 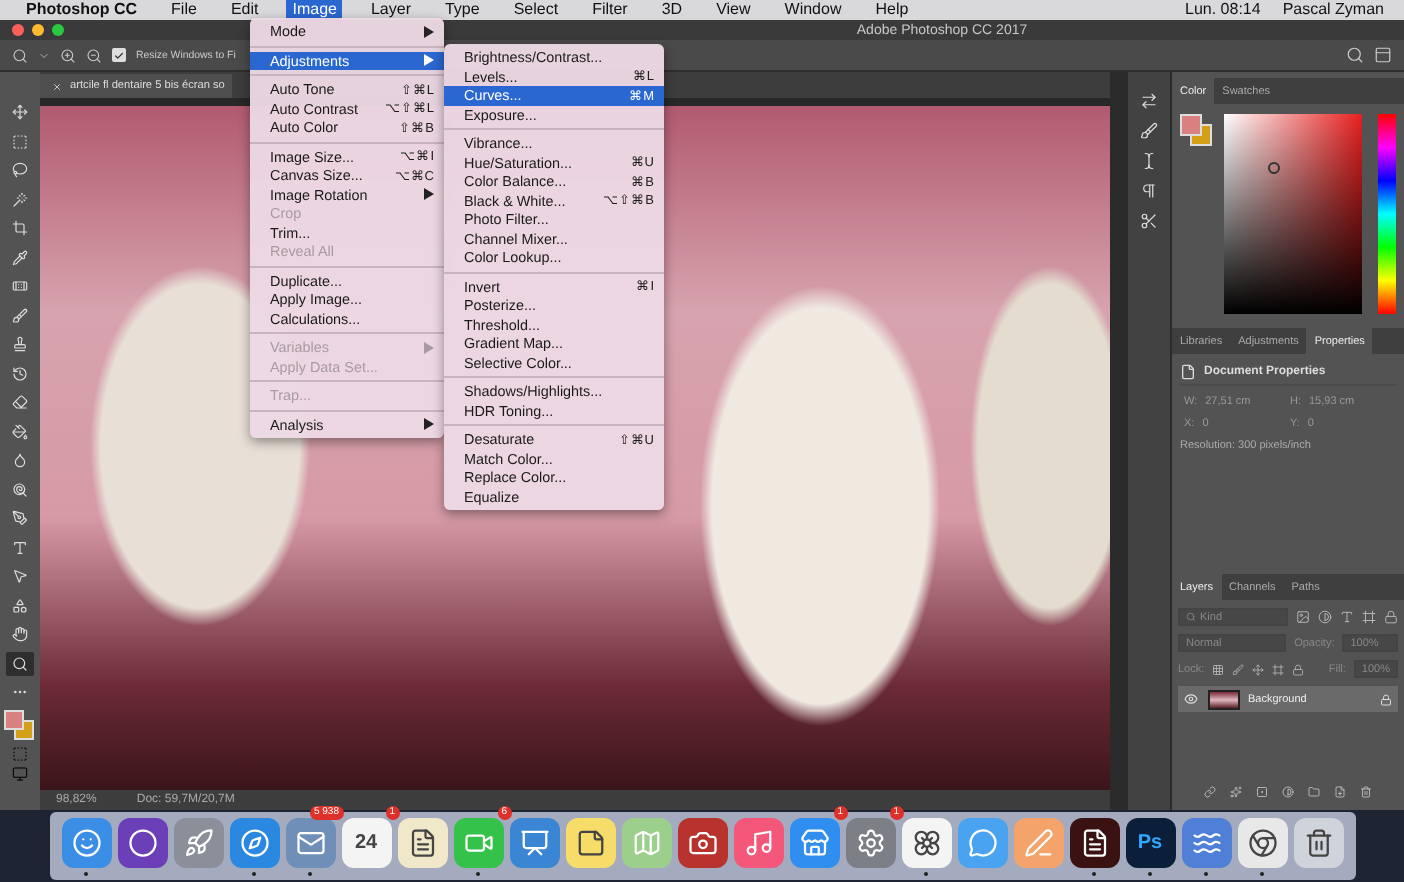 I want to click on move-icon, so click(x=1258, y=669).